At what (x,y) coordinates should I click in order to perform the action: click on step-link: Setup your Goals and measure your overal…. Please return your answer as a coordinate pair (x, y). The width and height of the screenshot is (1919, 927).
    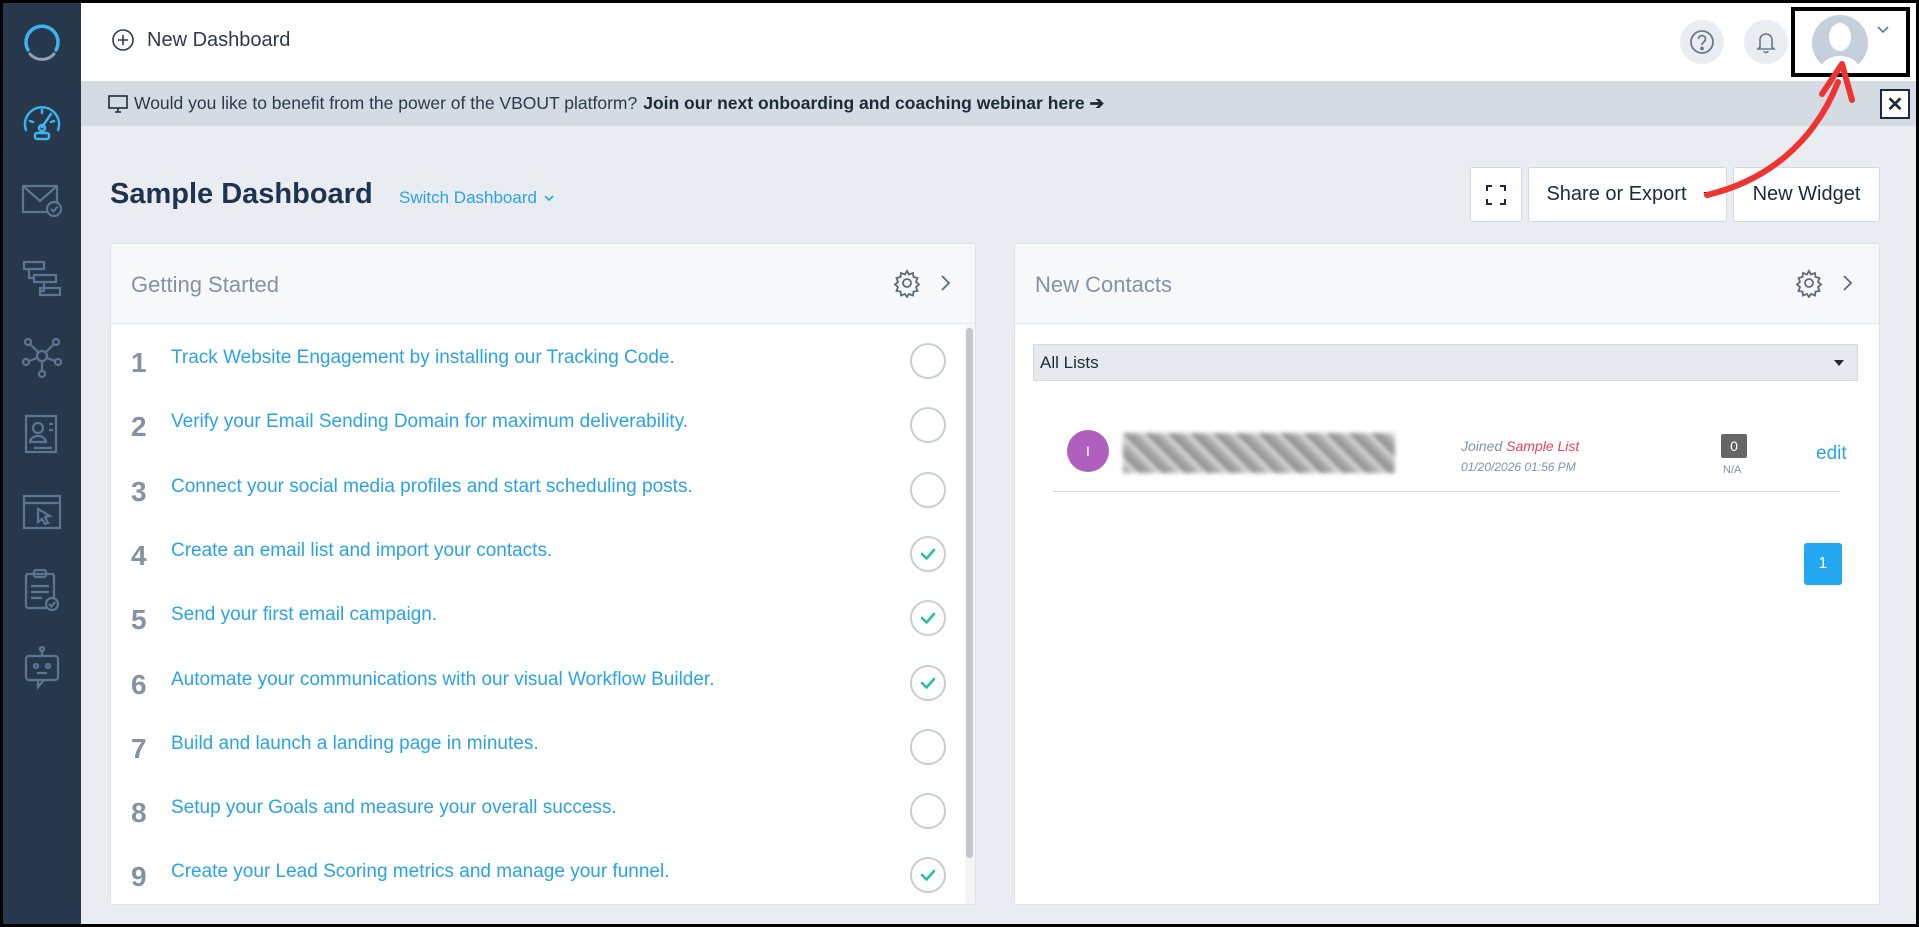
    Looking at the image, I should click on (394, 808).